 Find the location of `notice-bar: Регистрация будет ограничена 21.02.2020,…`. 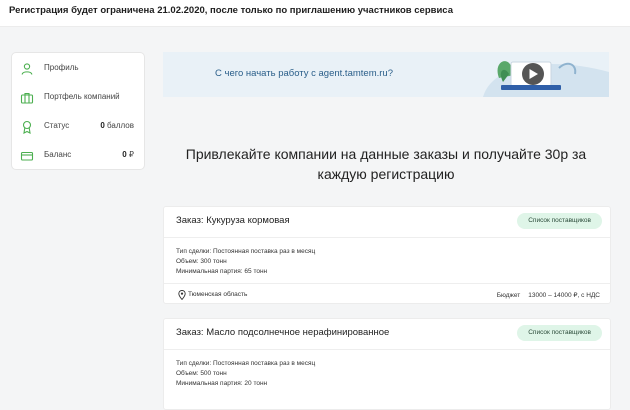

notice-bar: Регистрация будет ограничена 21.02.2020,… is located at coordinates (315, 13).